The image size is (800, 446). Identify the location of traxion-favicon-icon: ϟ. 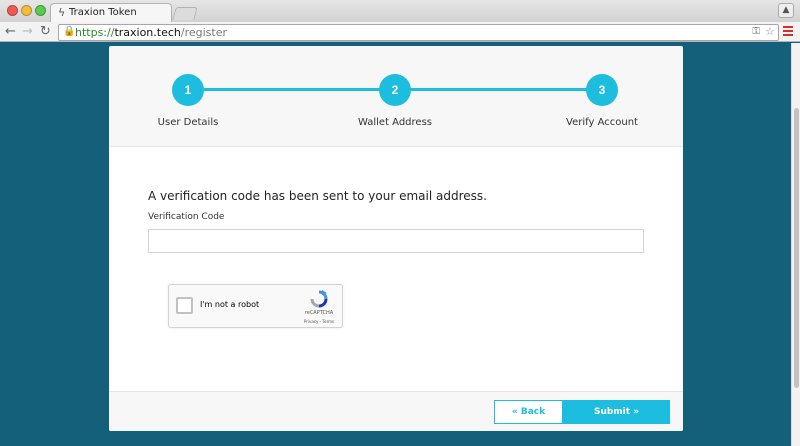
(62, 12).